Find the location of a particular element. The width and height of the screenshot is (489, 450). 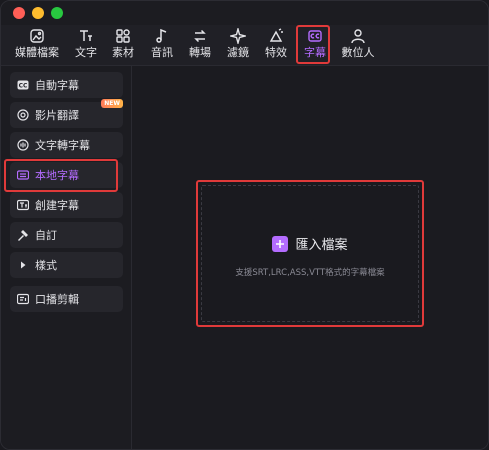

top-toolbar: 媒體檔案 文字 素材 音訊 轉場 濾鏡 特效 字幕 數位人 is located at coordinates (244, 45).